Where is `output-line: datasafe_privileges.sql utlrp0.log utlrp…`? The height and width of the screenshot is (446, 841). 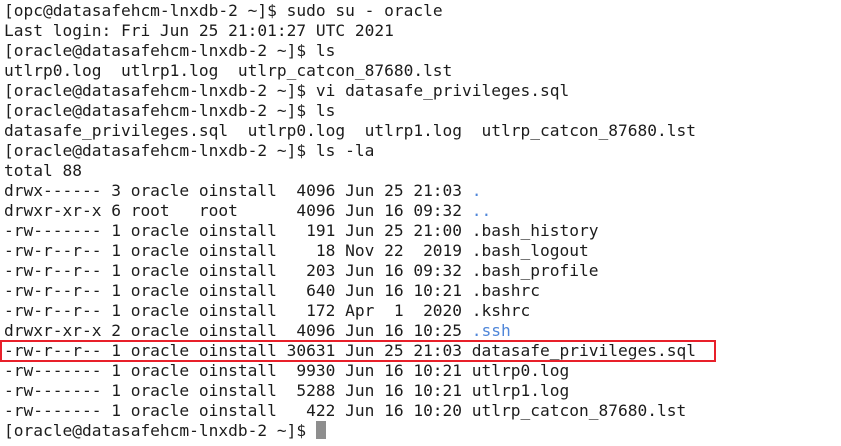
output-line: datasafe_privileges.sql utlrp0.log utlrp… is located at coordinates (422, 131).